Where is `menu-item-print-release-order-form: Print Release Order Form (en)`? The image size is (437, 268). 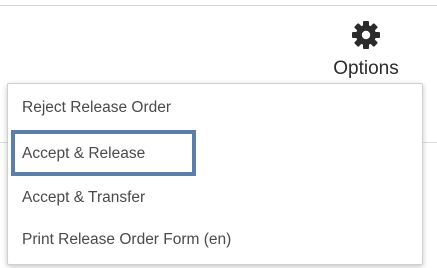 menu-item-print-release-order-form: Print Release Order Form (en) is located at coordinates (215, 240).